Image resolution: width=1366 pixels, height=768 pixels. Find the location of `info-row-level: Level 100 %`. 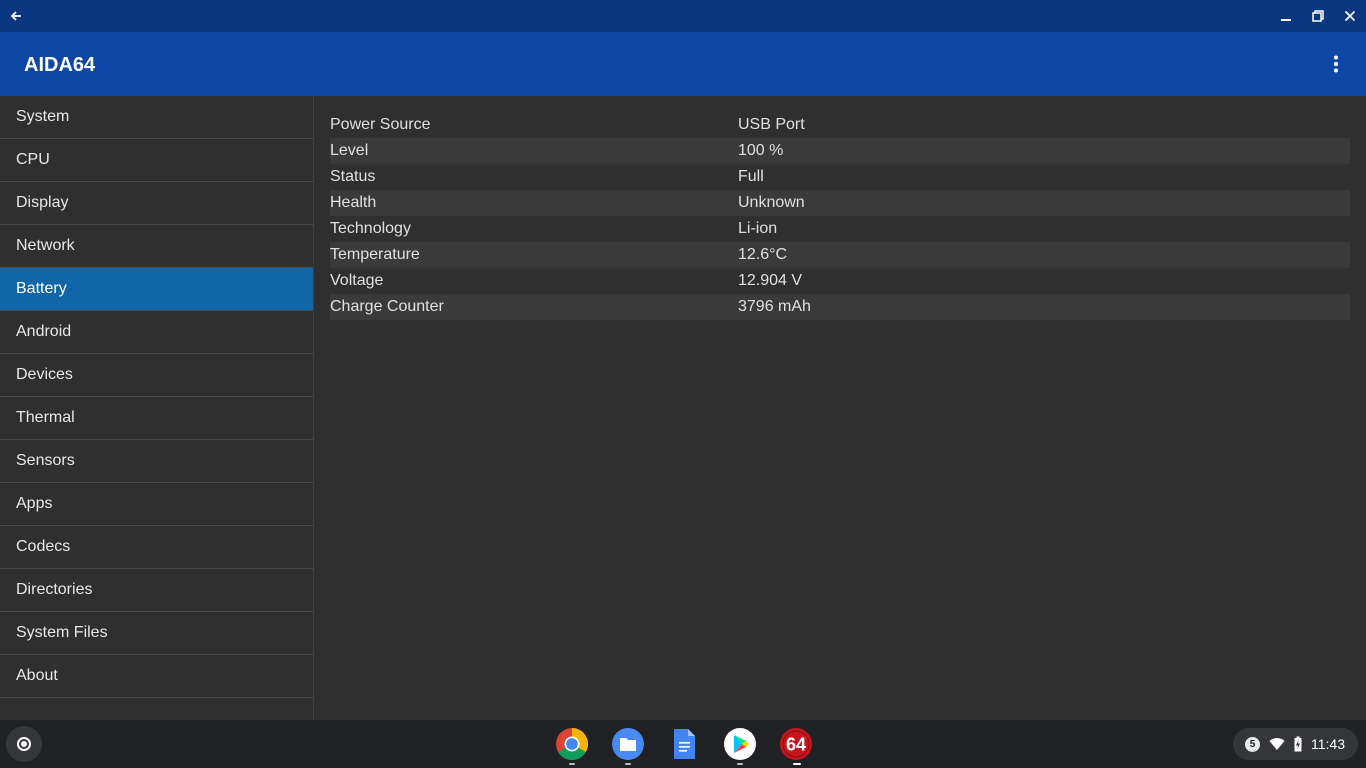

info-row-level: Level 100 % is located at coordinates (840, 151).